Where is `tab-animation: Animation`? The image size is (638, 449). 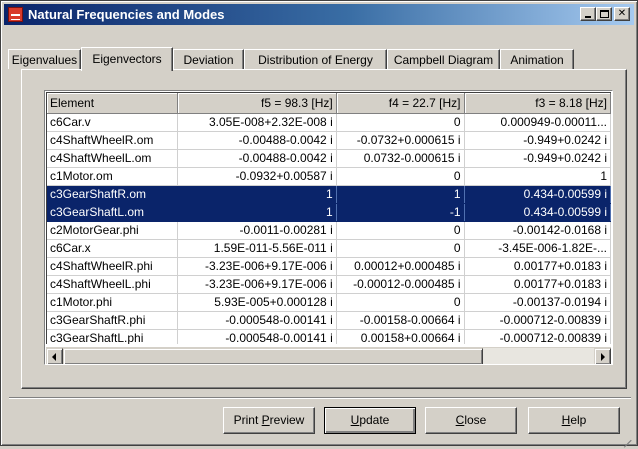 tab-animation: Animation is located at coordinates (537, 59).